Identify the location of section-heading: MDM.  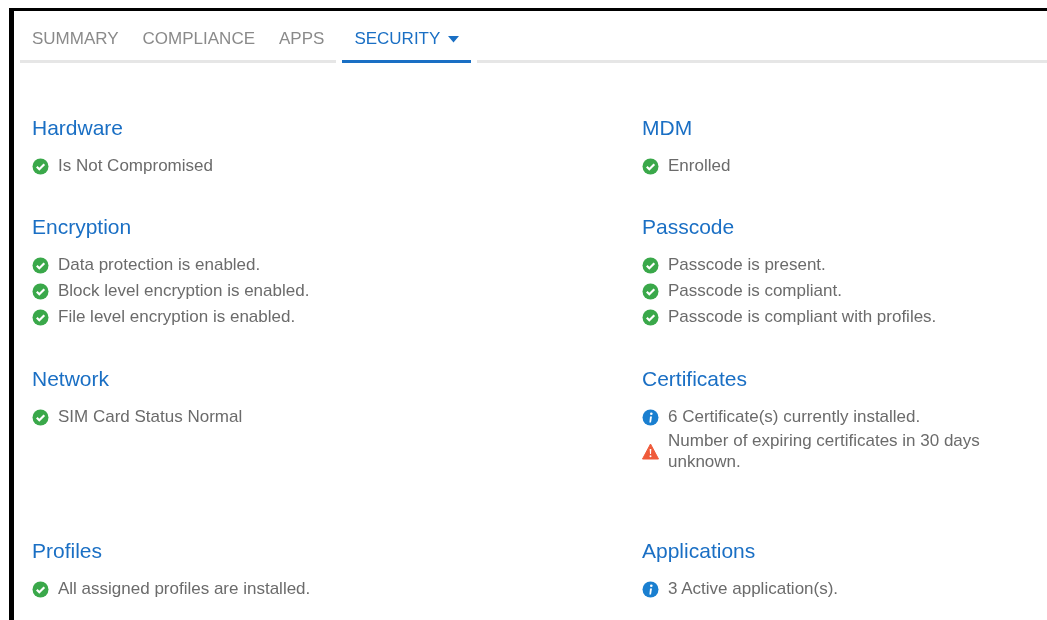
(667, 128).